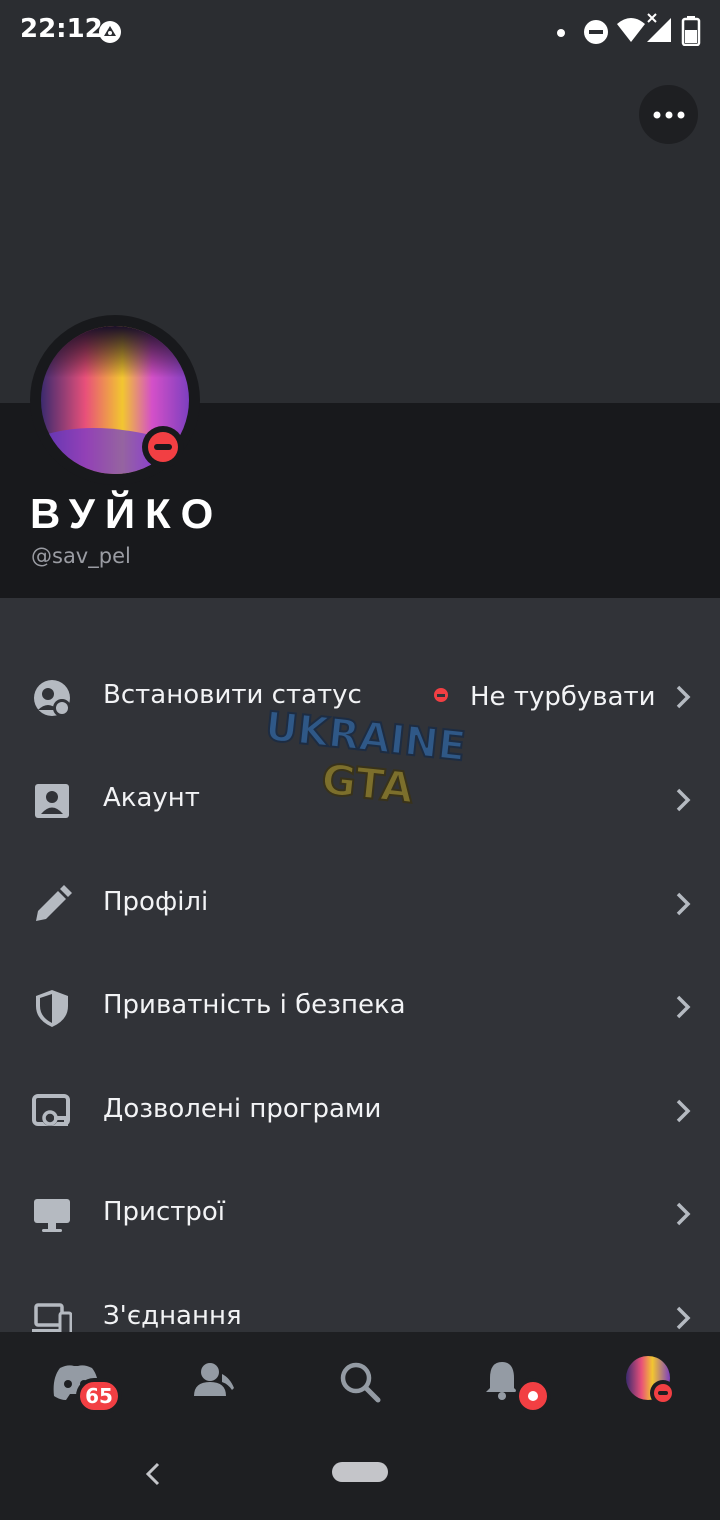  What do you see at coordinates (163, 447) in the screenshot?
I see `dnd-status-badge` at bounding box center [163, 447].